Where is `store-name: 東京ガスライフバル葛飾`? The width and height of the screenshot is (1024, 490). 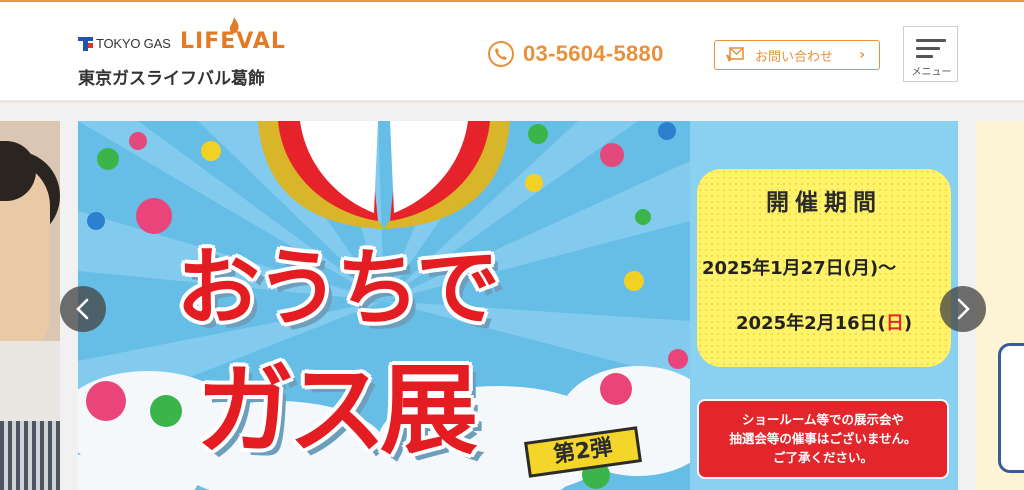 store-name: 東京ガスライフバル葛飾 is located at coordinates (171, 79).